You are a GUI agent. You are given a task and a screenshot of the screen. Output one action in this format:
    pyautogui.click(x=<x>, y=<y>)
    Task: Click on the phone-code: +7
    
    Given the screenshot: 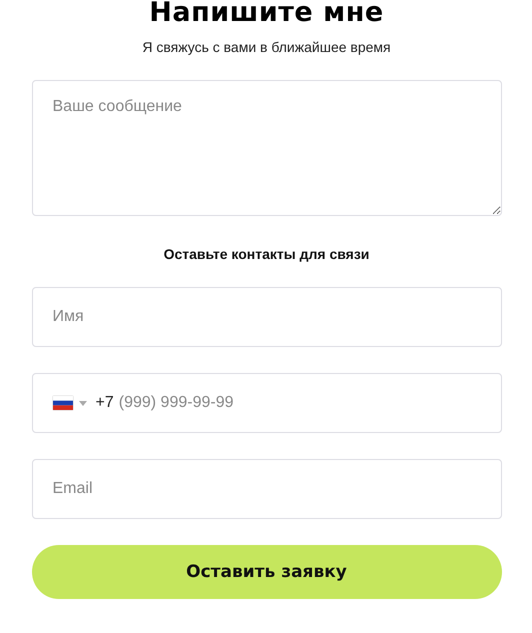 What is the action you would take?
    pyautogui.click(x=105, y=403)
    